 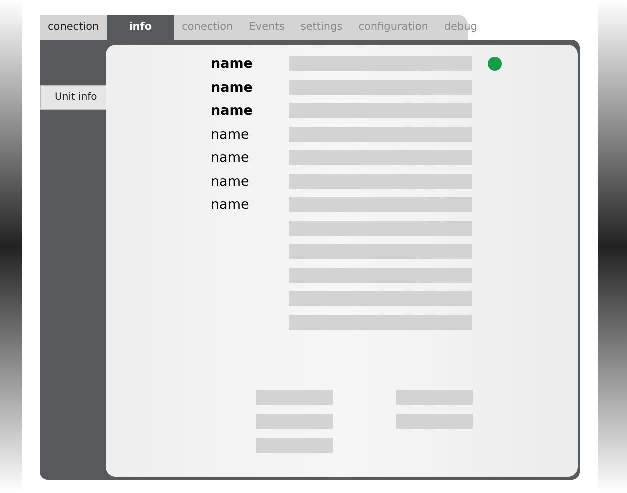 What do you see at coordinates (74, 27) in the screenshot?
I see `tab: conection` at bounding box center [74, 27].